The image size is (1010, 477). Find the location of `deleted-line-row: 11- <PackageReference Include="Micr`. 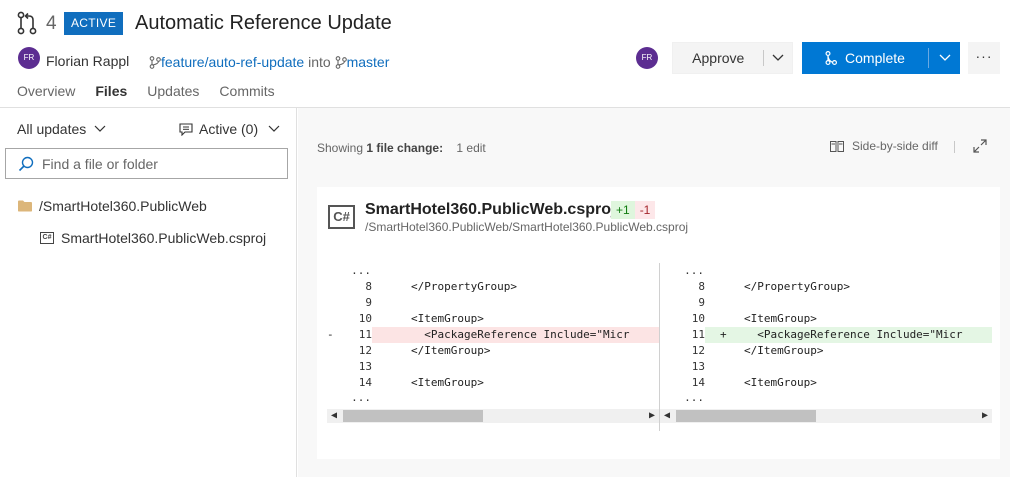

deleted-line-row: 11- <PackageReference Include="Micr is located at coordinates (493, 335).